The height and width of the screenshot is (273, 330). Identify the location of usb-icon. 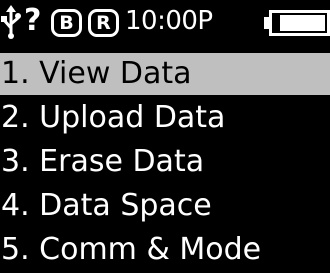
(11, 22).